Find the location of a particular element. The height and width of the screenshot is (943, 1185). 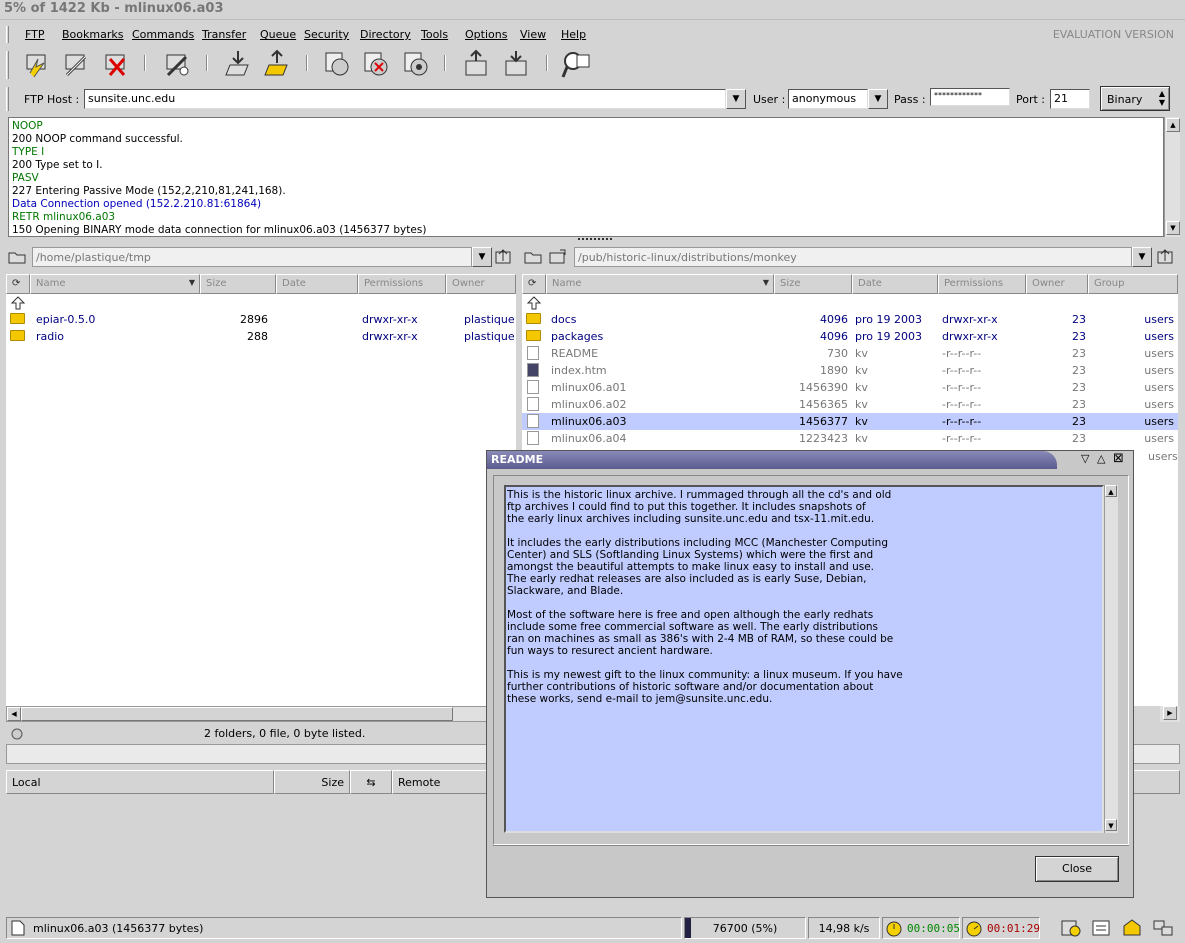

folder-icon is located at coordinates (533, 318).